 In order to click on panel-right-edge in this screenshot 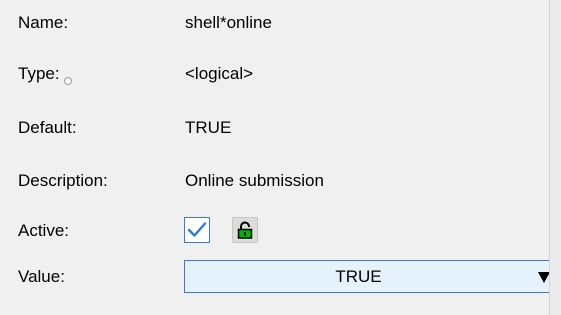, I will do `click(555, 157)`.